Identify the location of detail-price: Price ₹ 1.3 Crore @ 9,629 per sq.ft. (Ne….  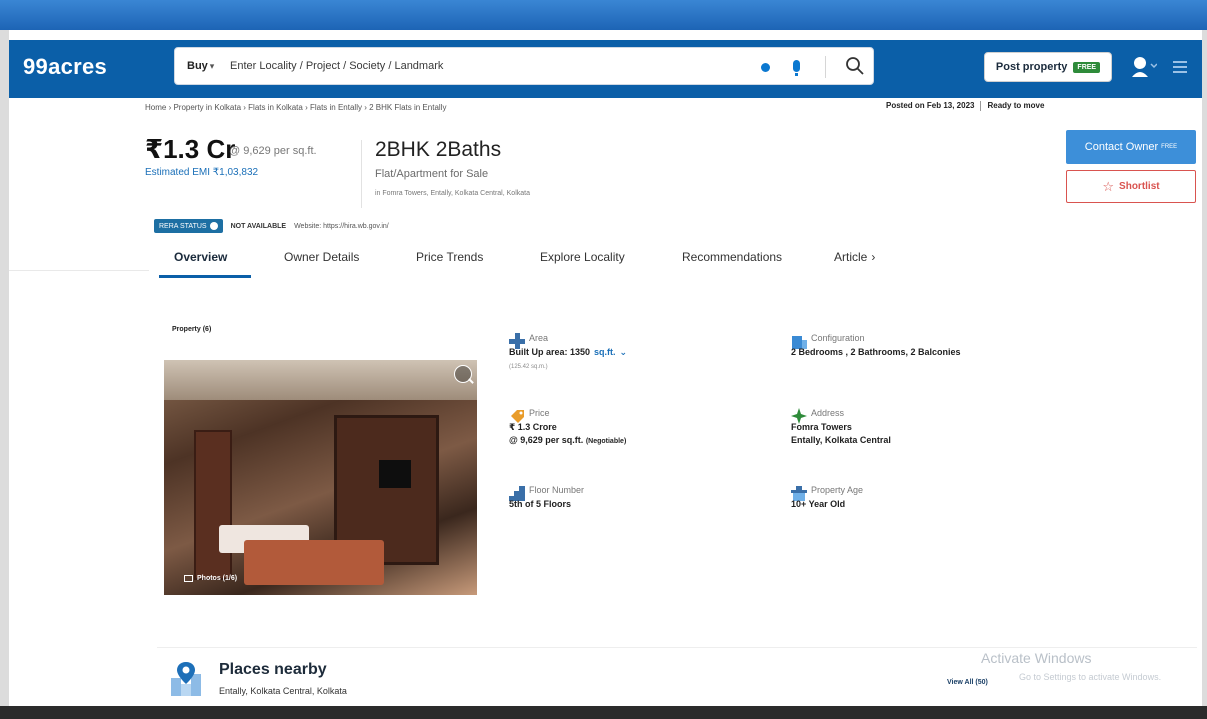
(634, 433).